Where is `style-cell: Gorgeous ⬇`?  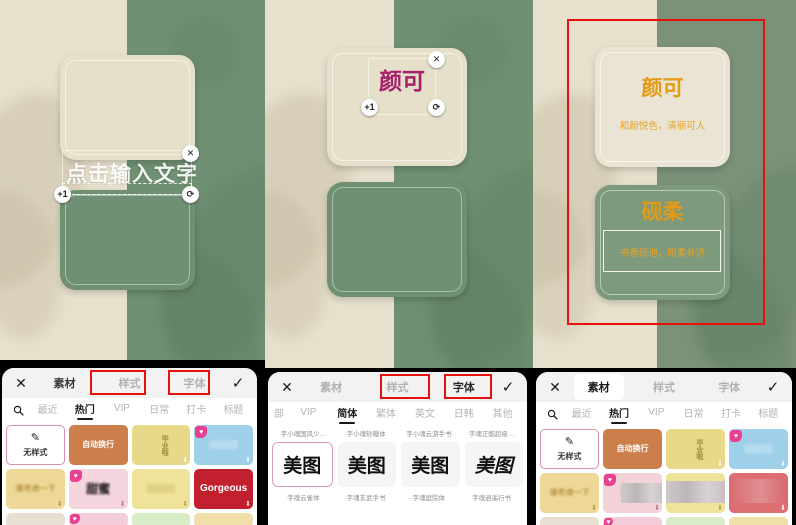
style-cell: Gorgeous ⬇ is located at coordinates (223, 489).